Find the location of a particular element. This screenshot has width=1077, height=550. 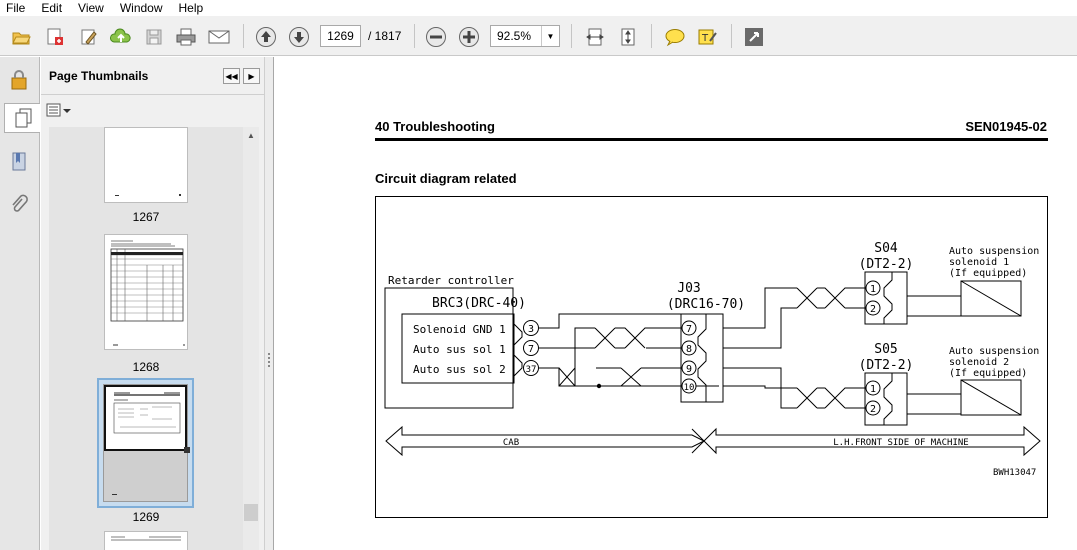

options-icon is located at coordinates (58, 110).